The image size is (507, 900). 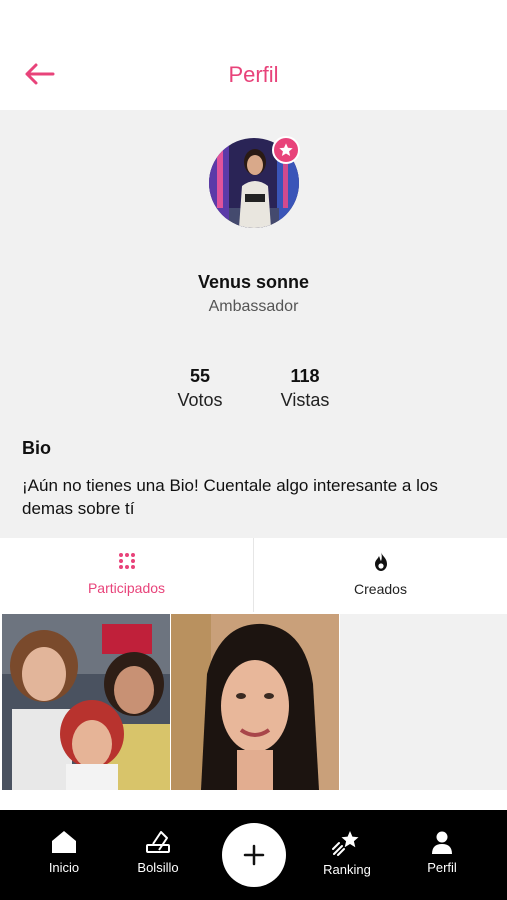 I want to click on nav-item-inicio: Inicio, so click(x=64, y=852).